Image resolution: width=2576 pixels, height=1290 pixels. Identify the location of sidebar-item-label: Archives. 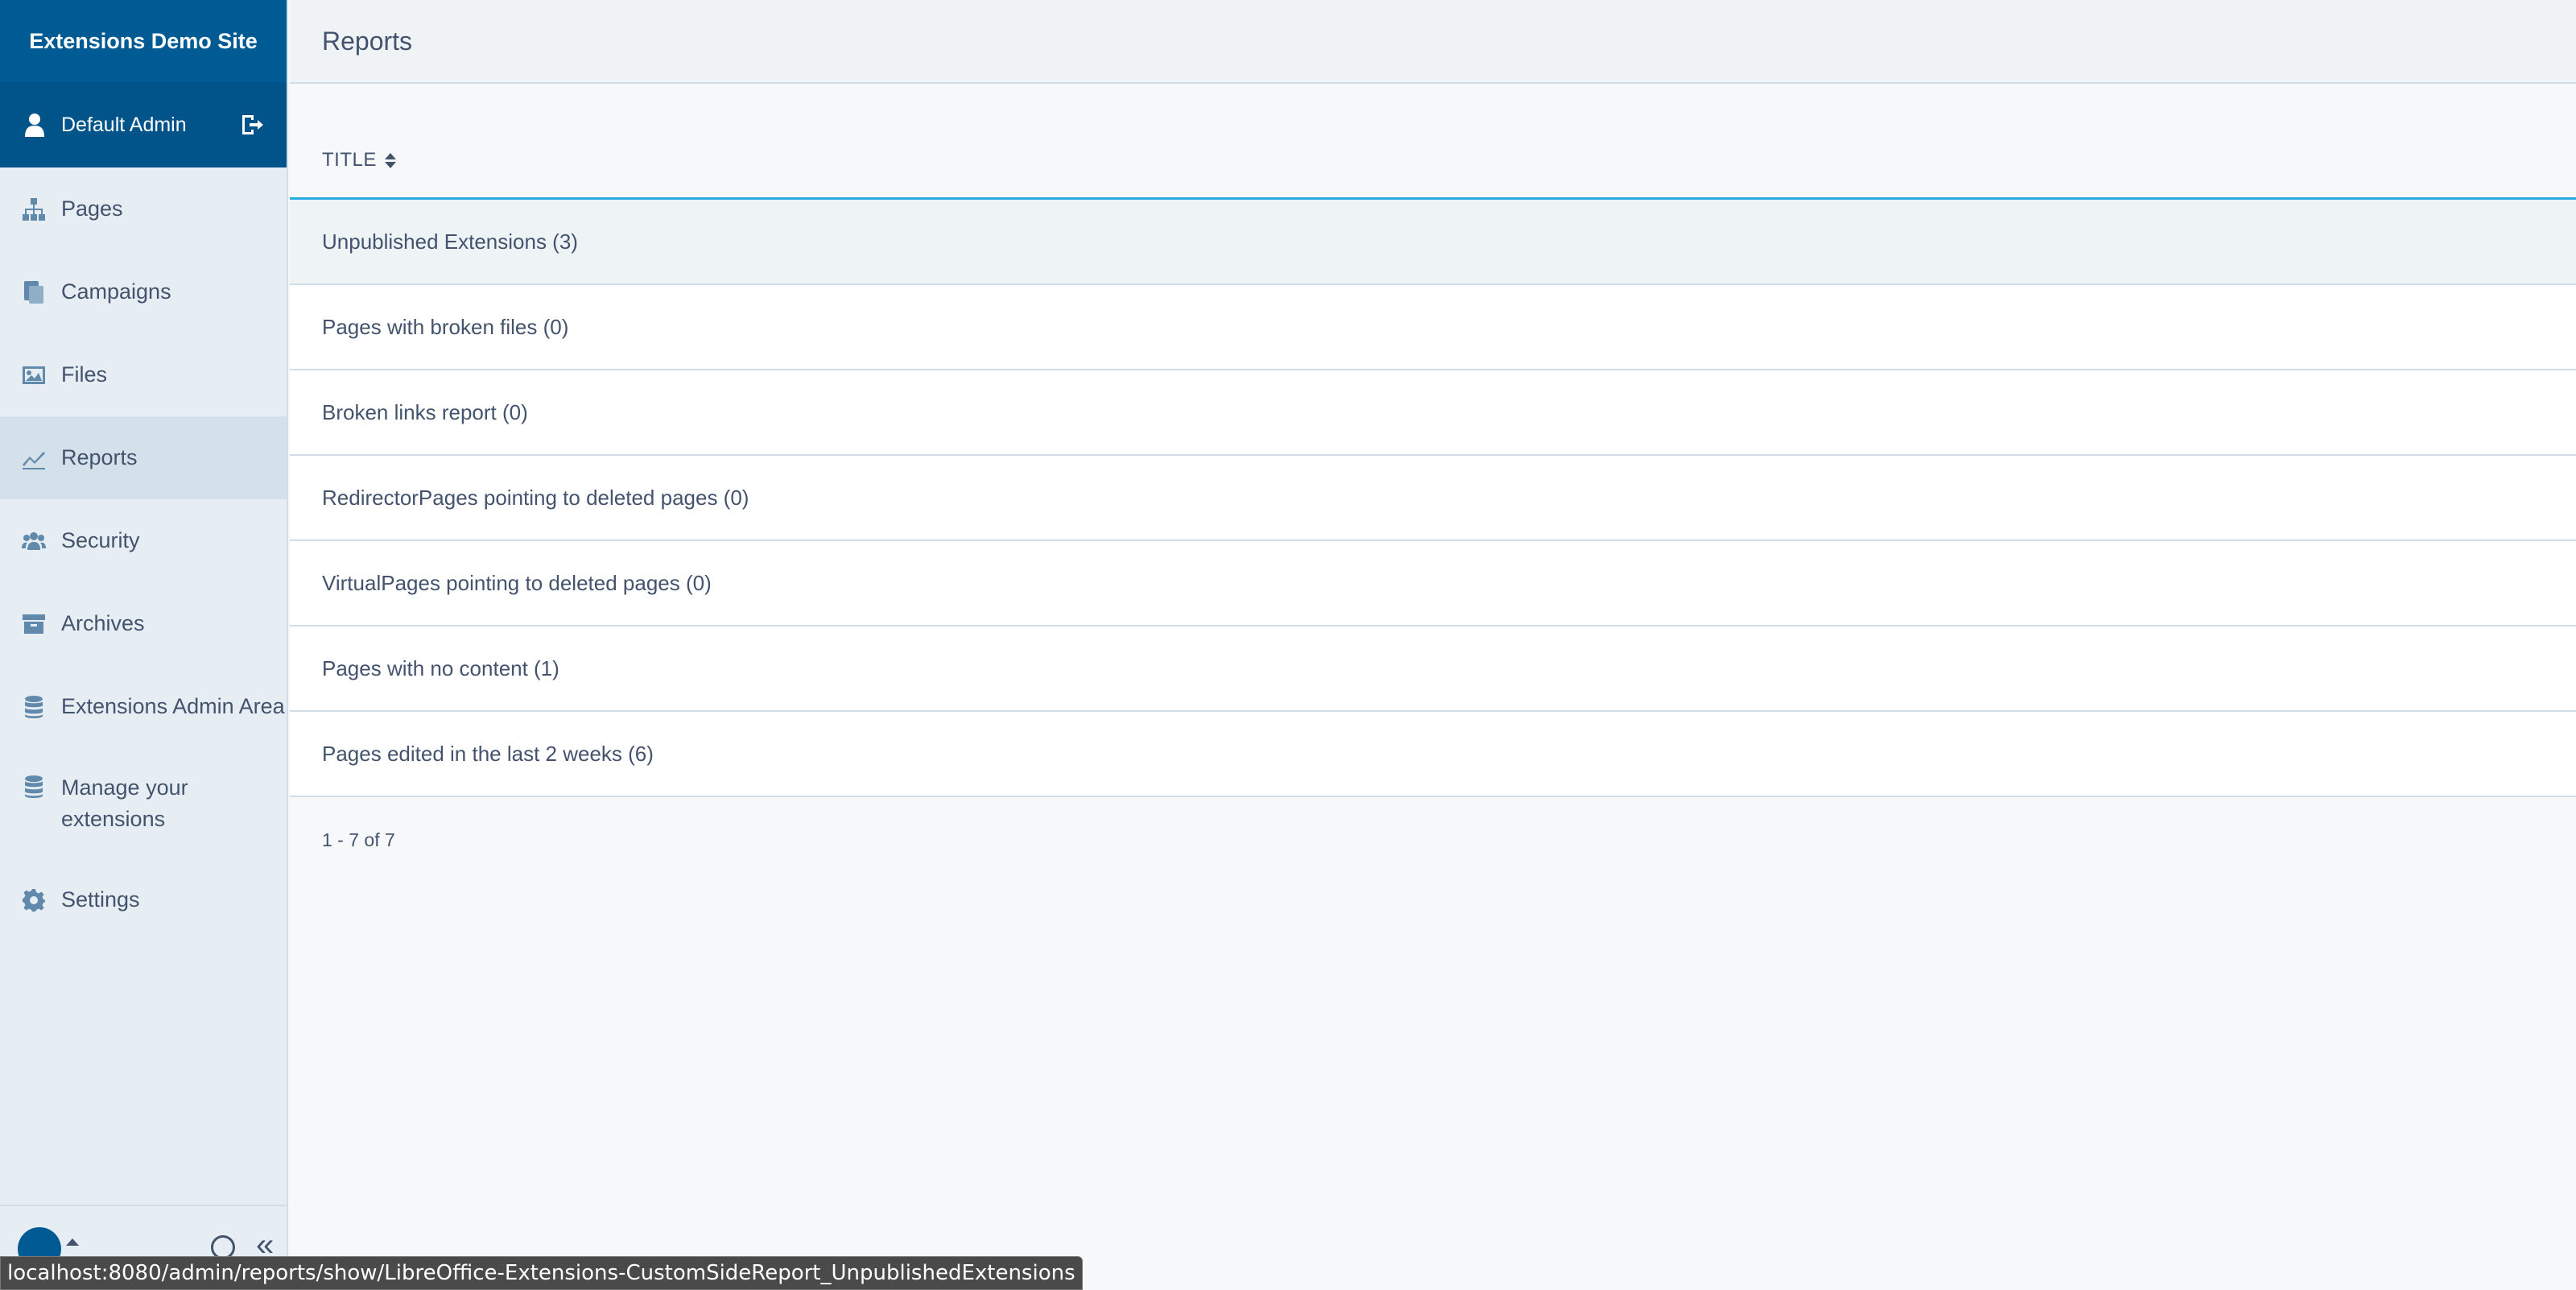
(103, 623).